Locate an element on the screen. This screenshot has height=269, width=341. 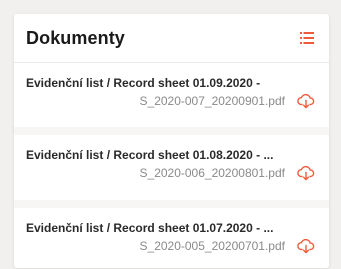
document-filename: S_2020-005_20200701.pdf is located at coordinates (212, 245).